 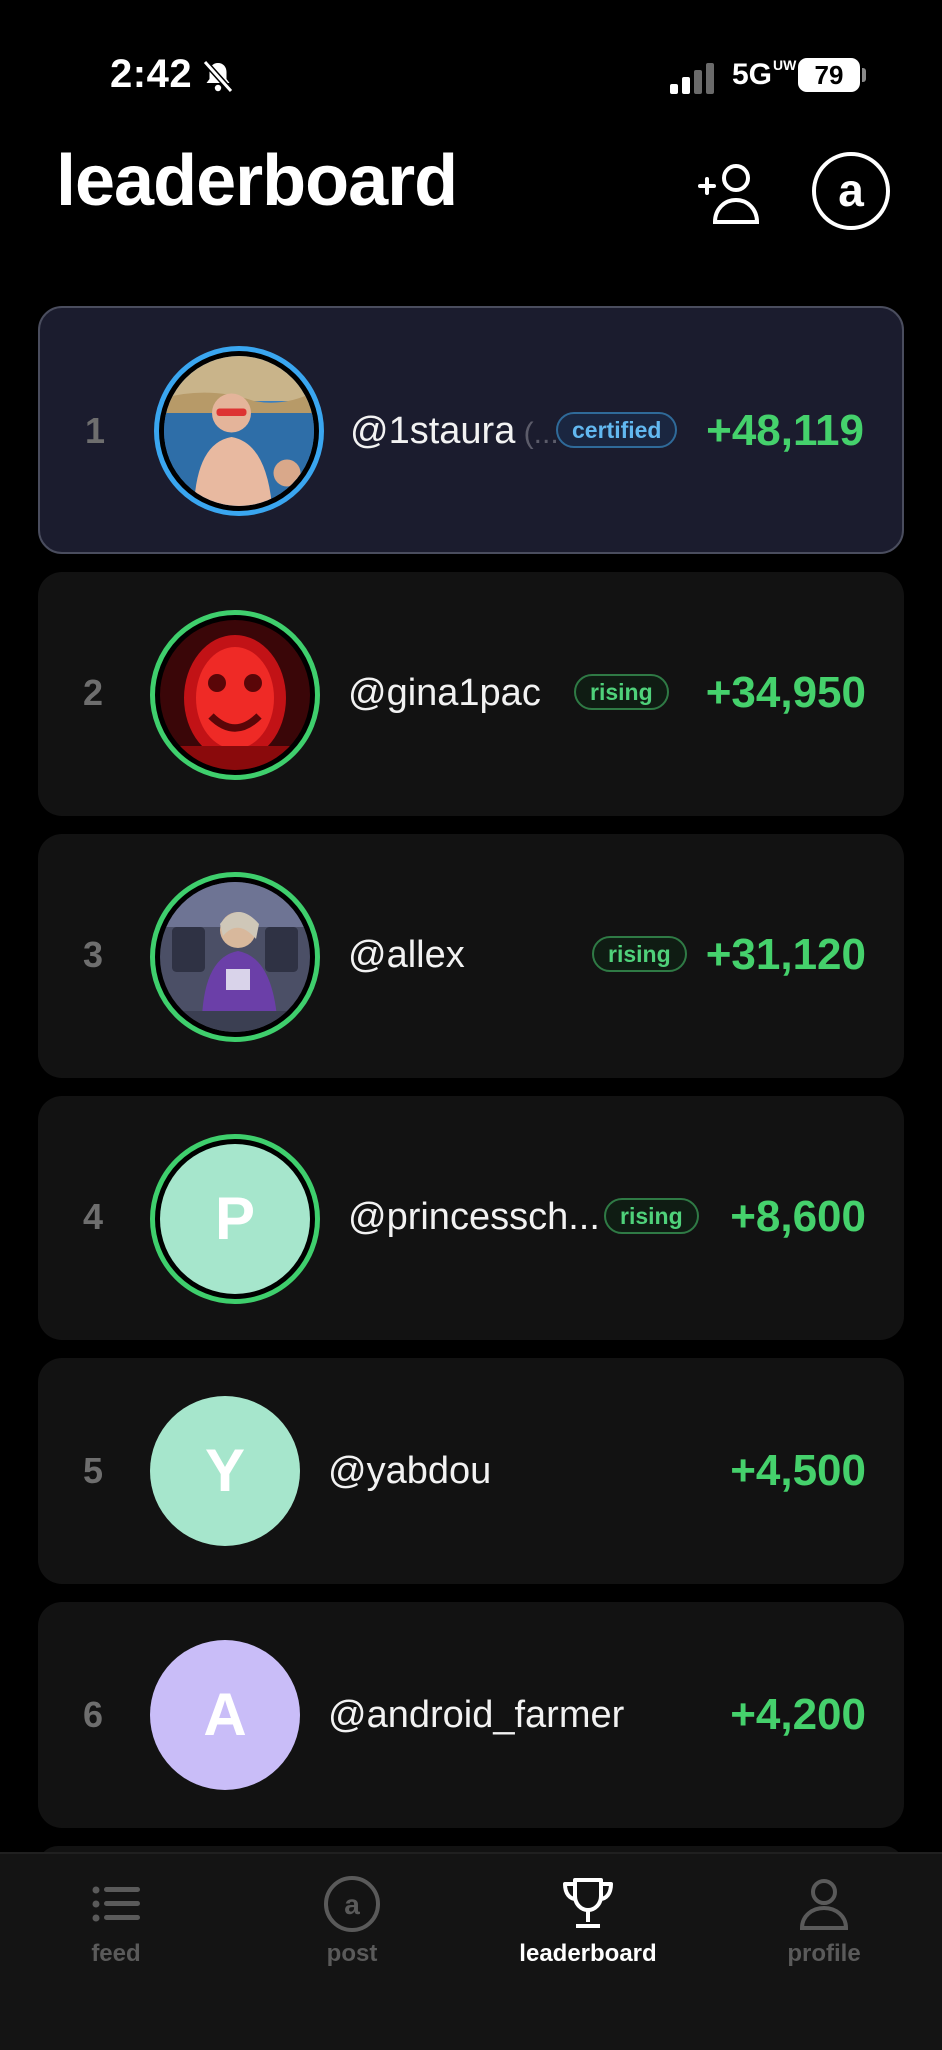 What do you see at coordinates (93, 954) in the screenshot?
I see `rank-number: 3` at bounding box center [93, 954].